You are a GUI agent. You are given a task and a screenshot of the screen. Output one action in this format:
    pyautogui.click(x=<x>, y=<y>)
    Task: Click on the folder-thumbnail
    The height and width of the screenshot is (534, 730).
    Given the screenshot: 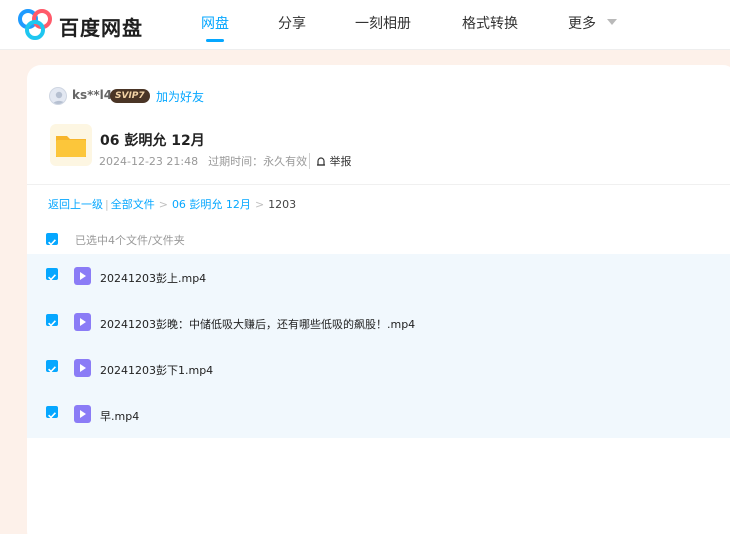 What is the action you would take?
    pyautogui.click(x=71, y=145)
    